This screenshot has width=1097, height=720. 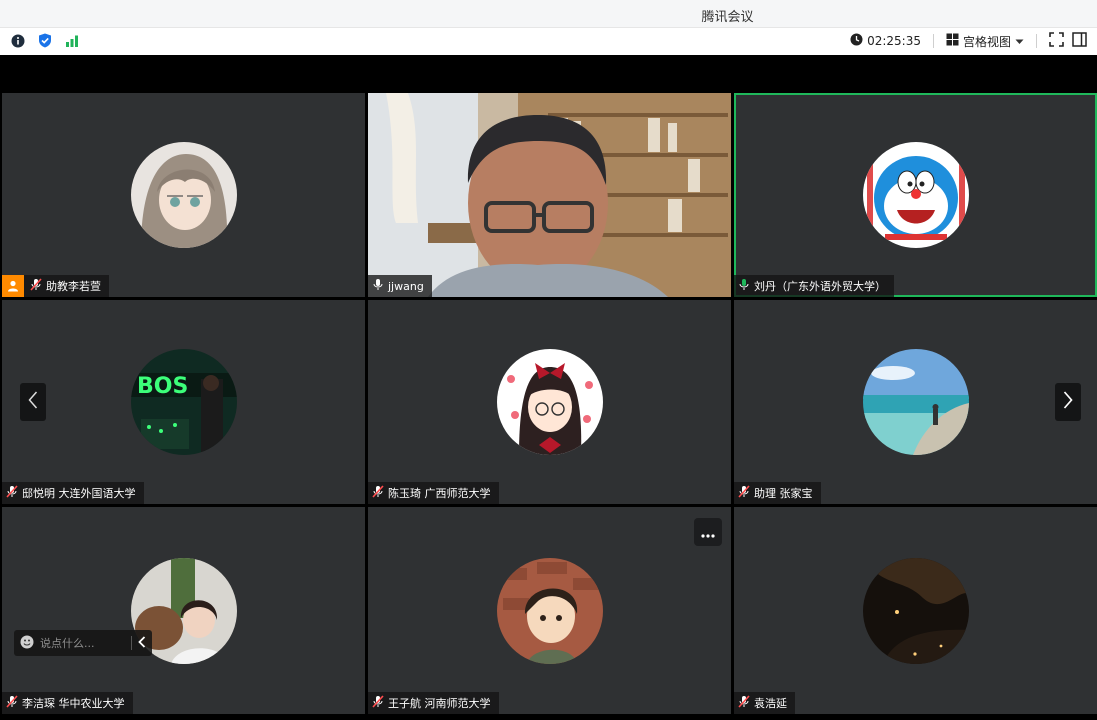 I want to click on info-icon, so click(x=17, y=40).